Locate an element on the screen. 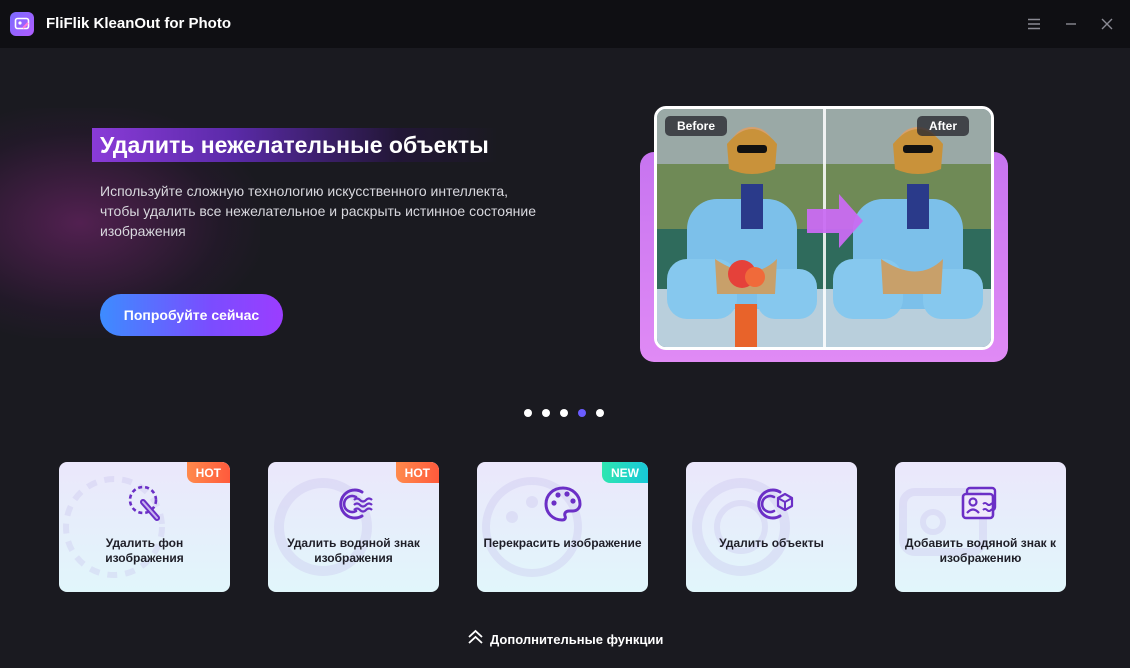  title-bar: FliFlik KleanOut for Photo is located at coordinates (565, 24).